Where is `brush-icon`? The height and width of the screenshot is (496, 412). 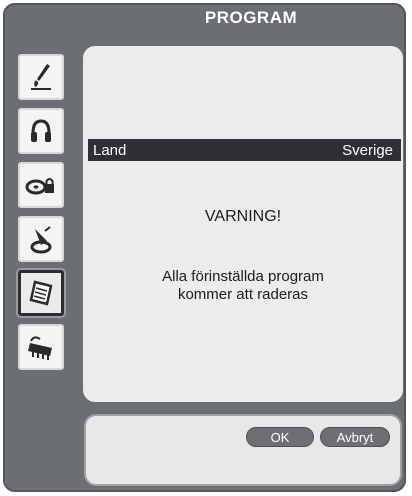 brush-icon is located at coordinates (41, 77).